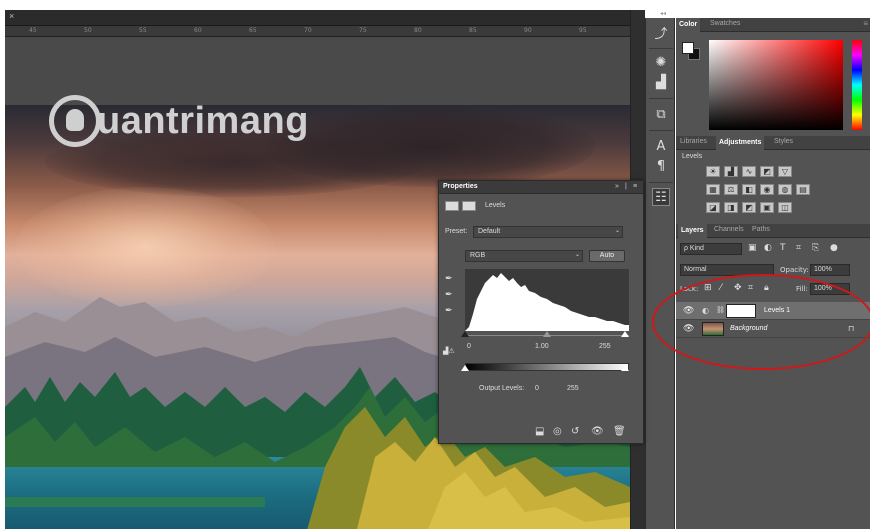 This screenshot has width=870, height=529. Describe the element at coordinates (661, 63) in the screenshot. I see `brush-settings-icon: ✺` at that location.